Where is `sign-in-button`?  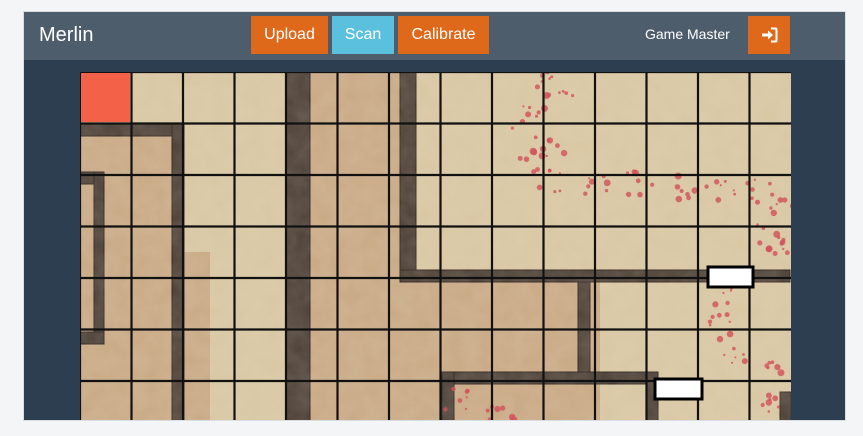 sign-in-button is located at coordinates (769, 35).